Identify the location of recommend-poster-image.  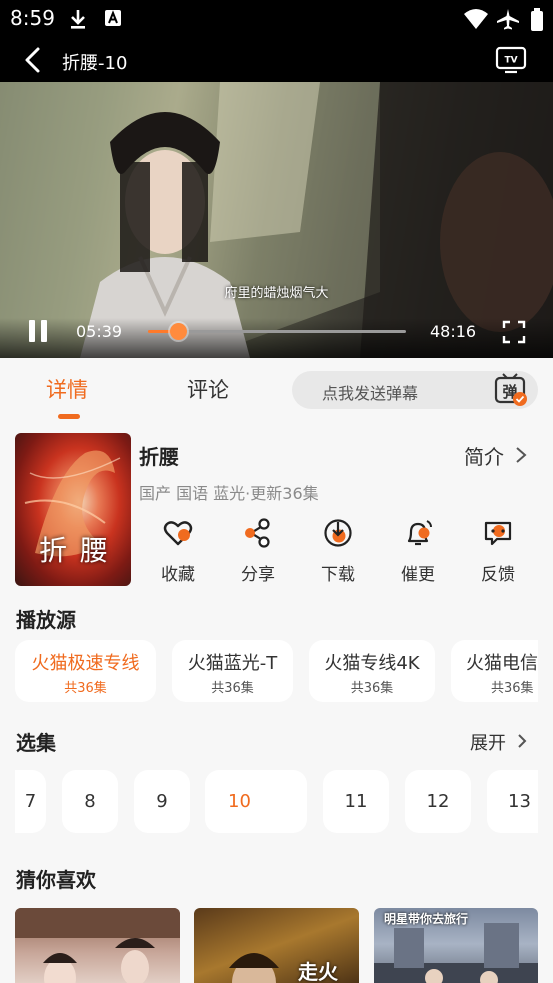
(97, 945).